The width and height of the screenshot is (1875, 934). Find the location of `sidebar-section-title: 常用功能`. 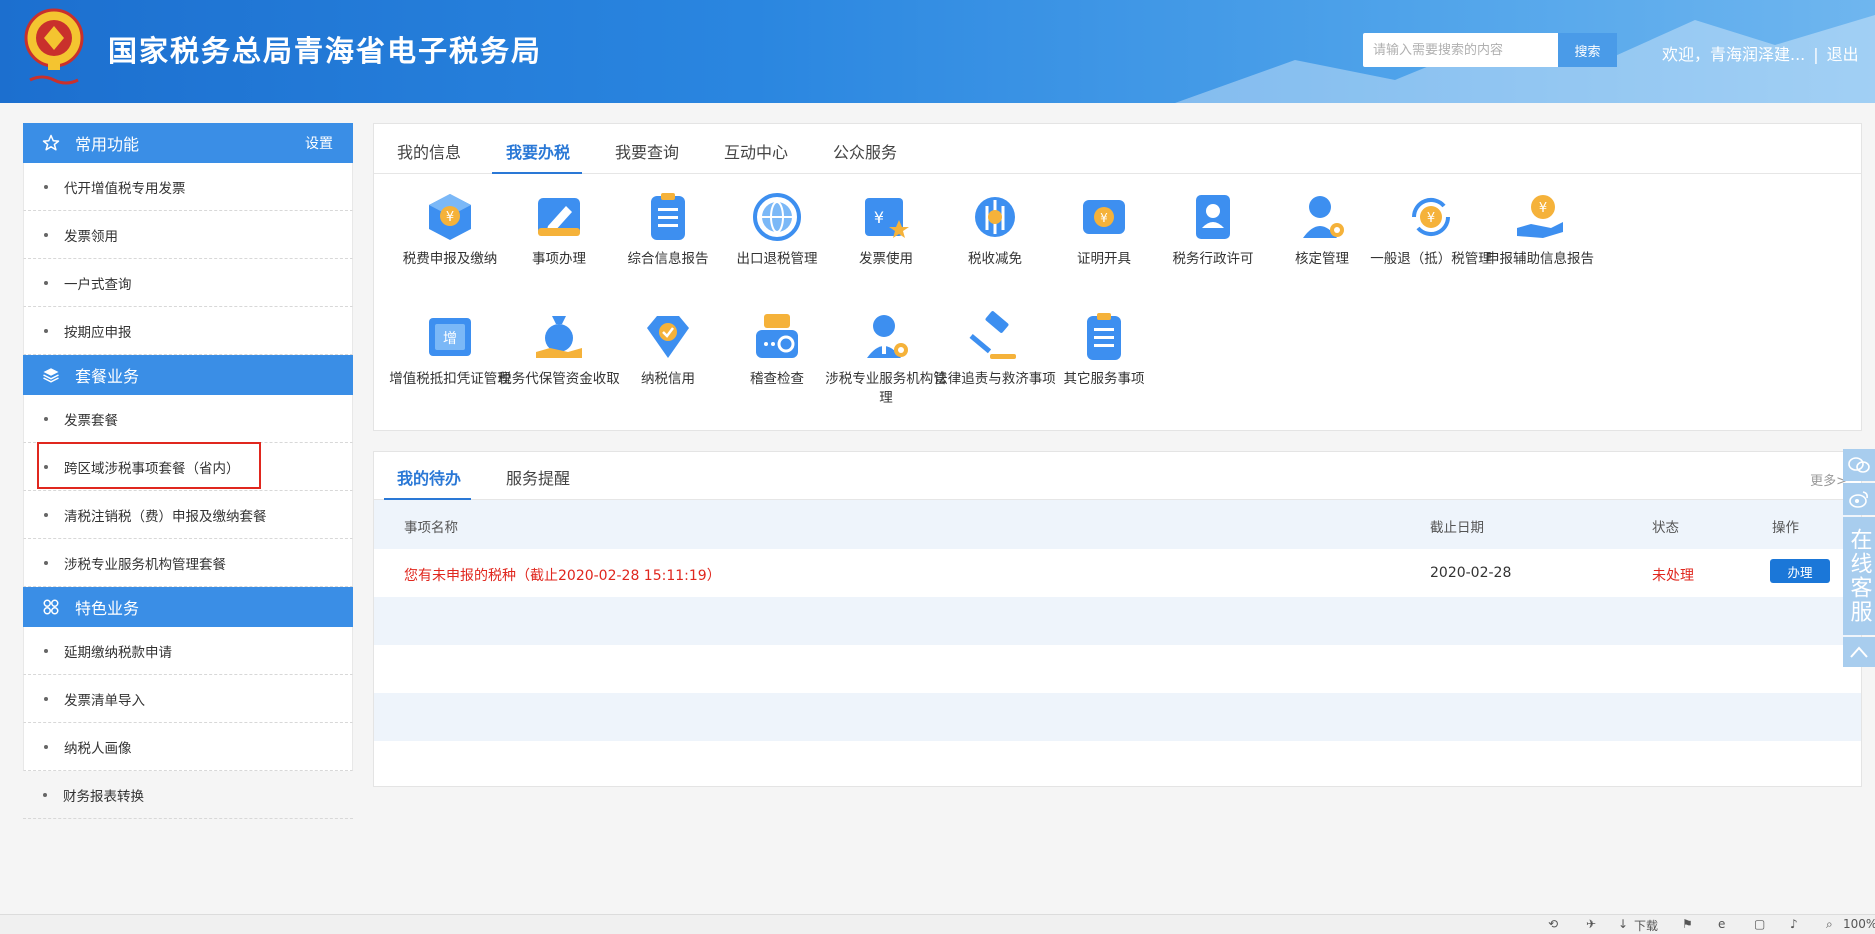

sidebar-section-title: 常用功能 is located at coordinates (107, 144).